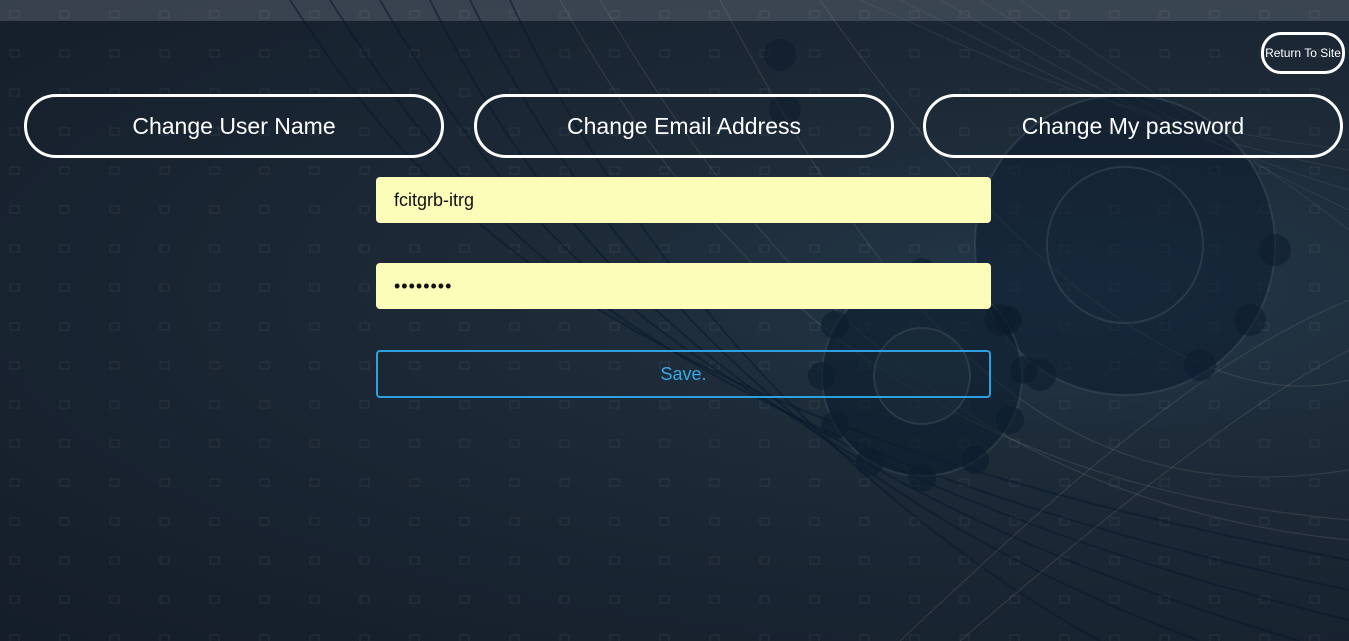  I want to click on return-to-site-button: Return To Site, so click(1303, 53).